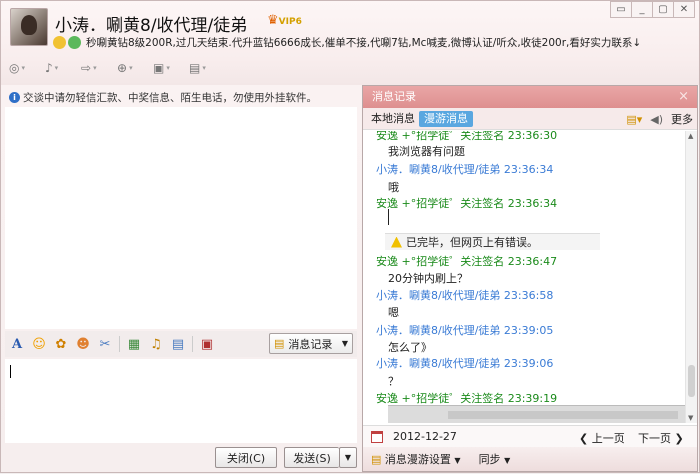  Describe the element at coordinates (532, 261) in the screenshot. I see `message-time: 23:36:47` at that location.